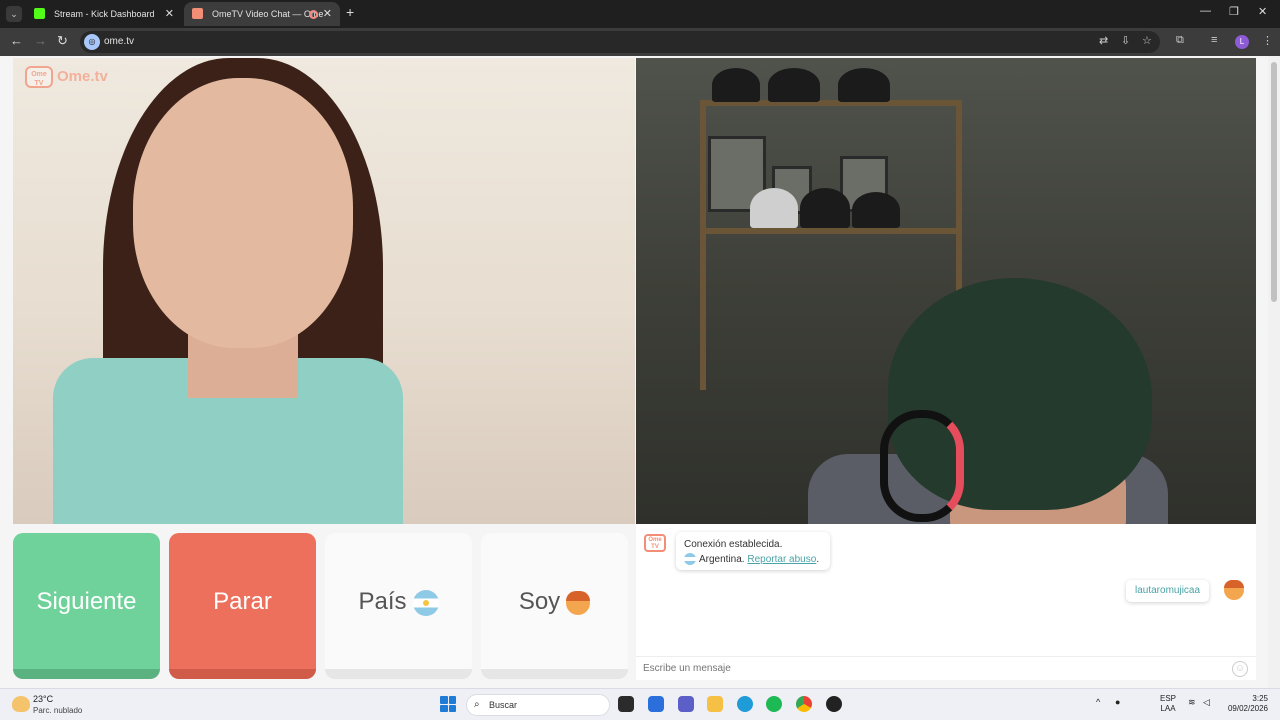 The image size is (1280, 720). What do you see at coordinates (1274, 182) in the screenshot?
I see `scroll-thumb` at bounding box center [1274, 182].